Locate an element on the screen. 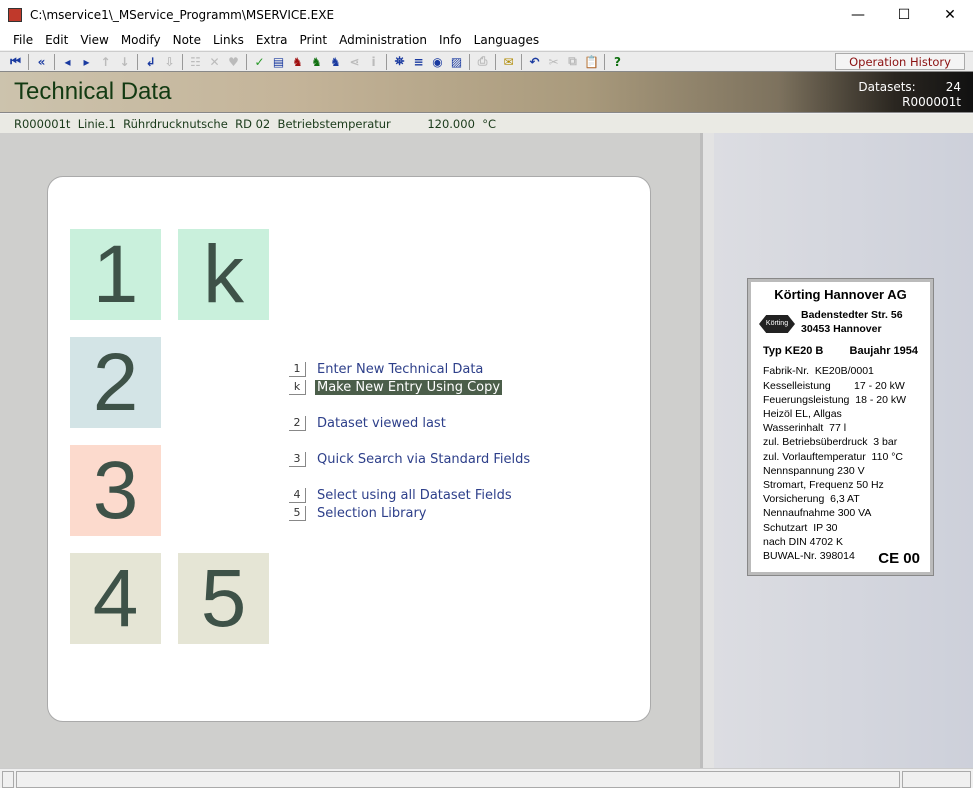  plate-line: zul. Vorlauftemperatur 110 °C is located at coordinates (833, 456).